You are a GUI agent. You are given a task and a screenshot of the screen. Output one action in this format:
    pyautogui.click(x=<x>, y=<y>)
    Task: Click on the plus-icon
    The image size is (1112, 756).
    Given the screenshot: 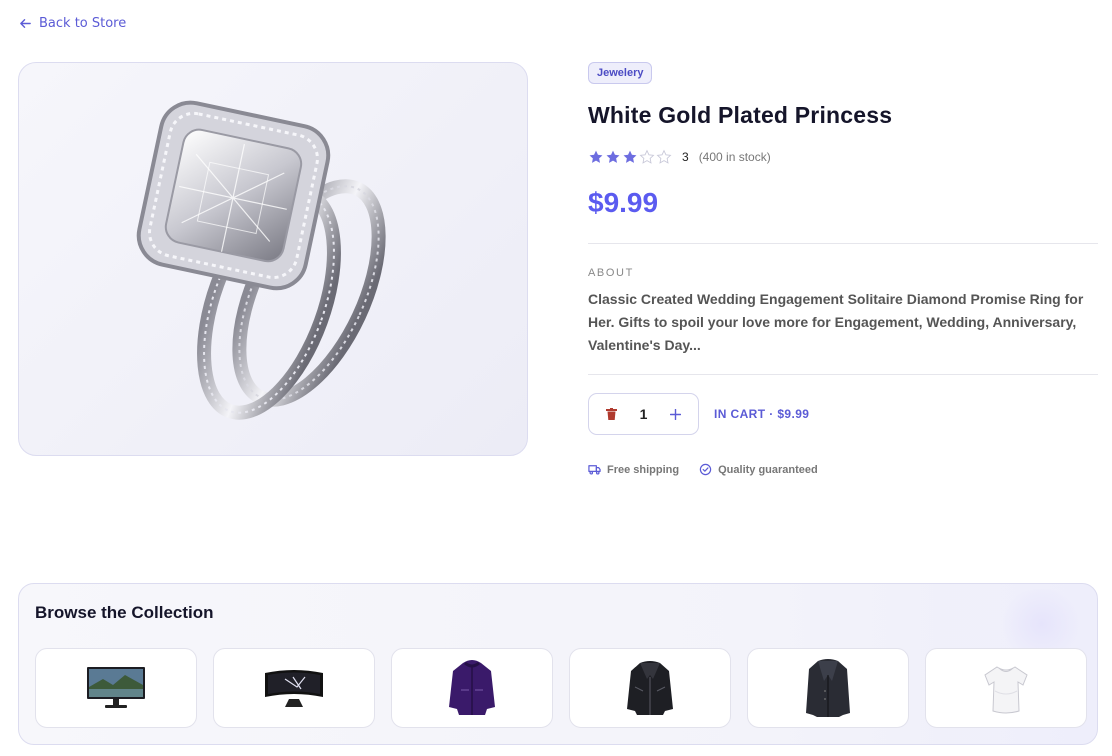 What is the action you would take?
    pyautogui.click(x=676, y=414)
    